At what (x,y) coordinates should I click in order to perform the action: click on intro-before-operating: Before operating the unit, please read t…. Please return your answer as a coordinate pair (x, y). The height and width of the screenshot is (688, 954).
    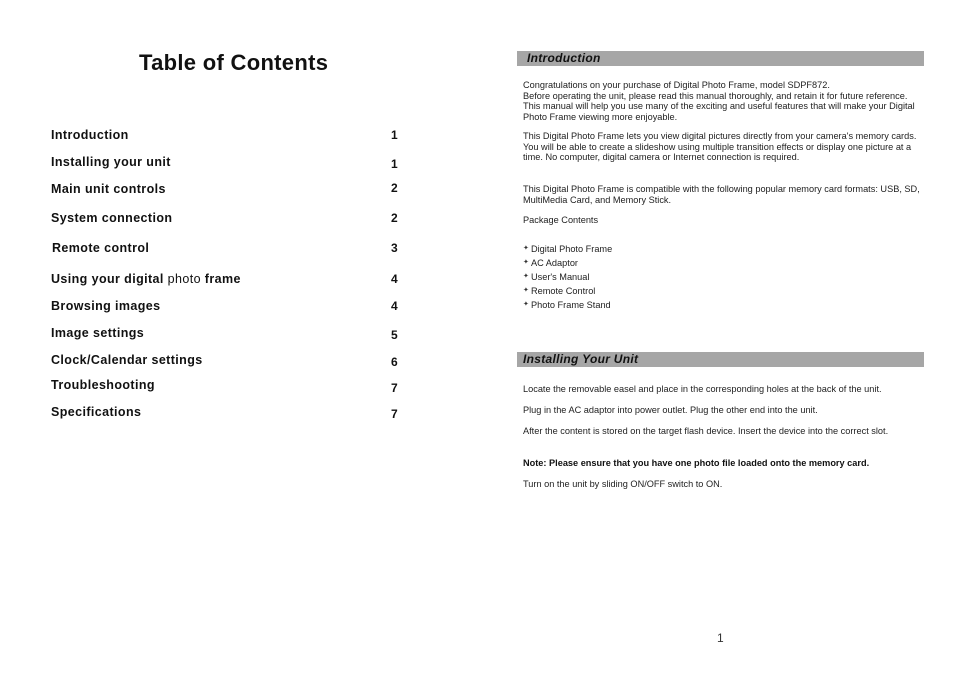
    Looking at the image, I should click on (719, 106).